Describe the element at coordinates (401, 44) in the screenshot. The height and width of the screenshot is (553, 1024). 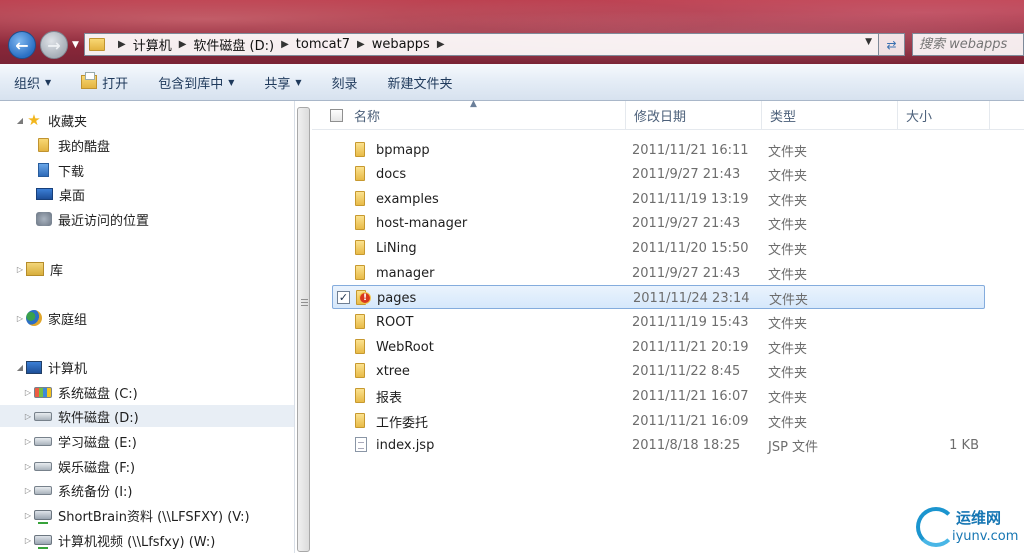
I see `breadcrumb-webapps: webapps` at that location.